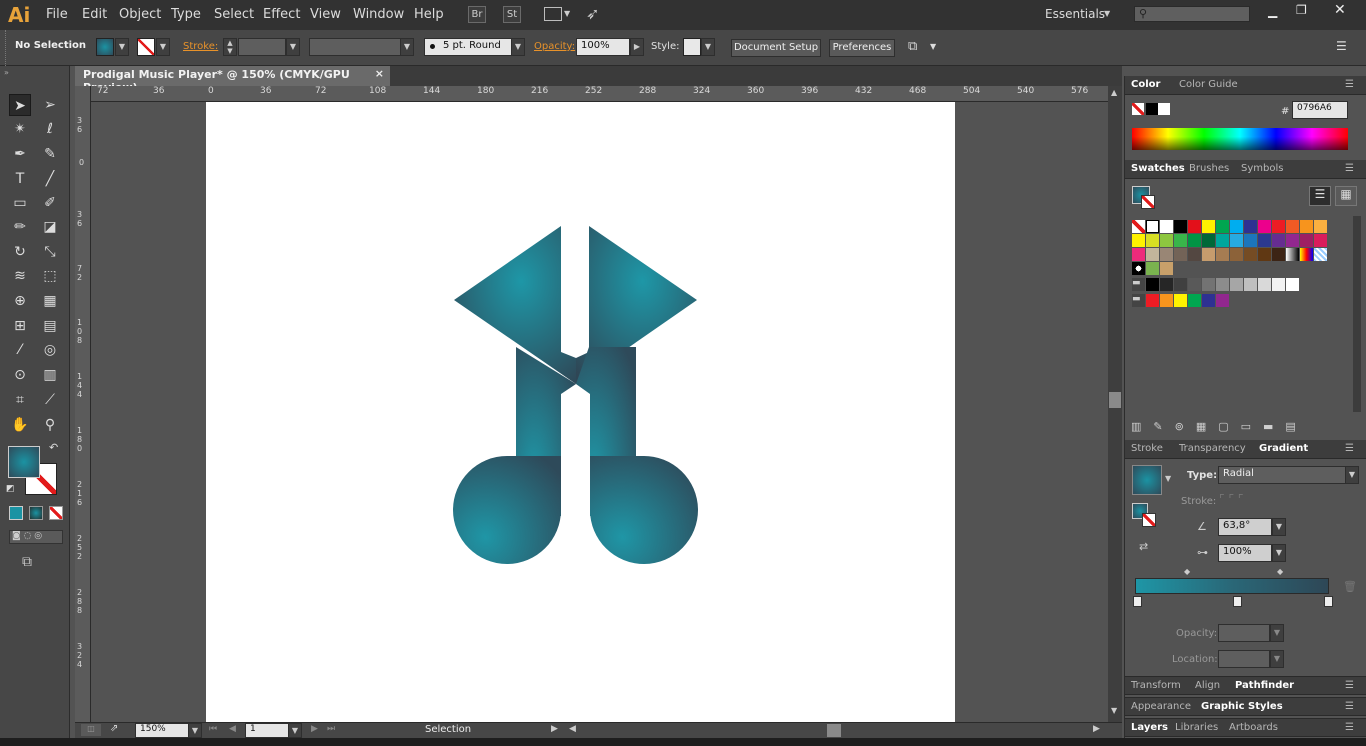 This screenshot has height=746, width=1366. I want to click on eraser-tool-icon: ◪, so click(50, 227).